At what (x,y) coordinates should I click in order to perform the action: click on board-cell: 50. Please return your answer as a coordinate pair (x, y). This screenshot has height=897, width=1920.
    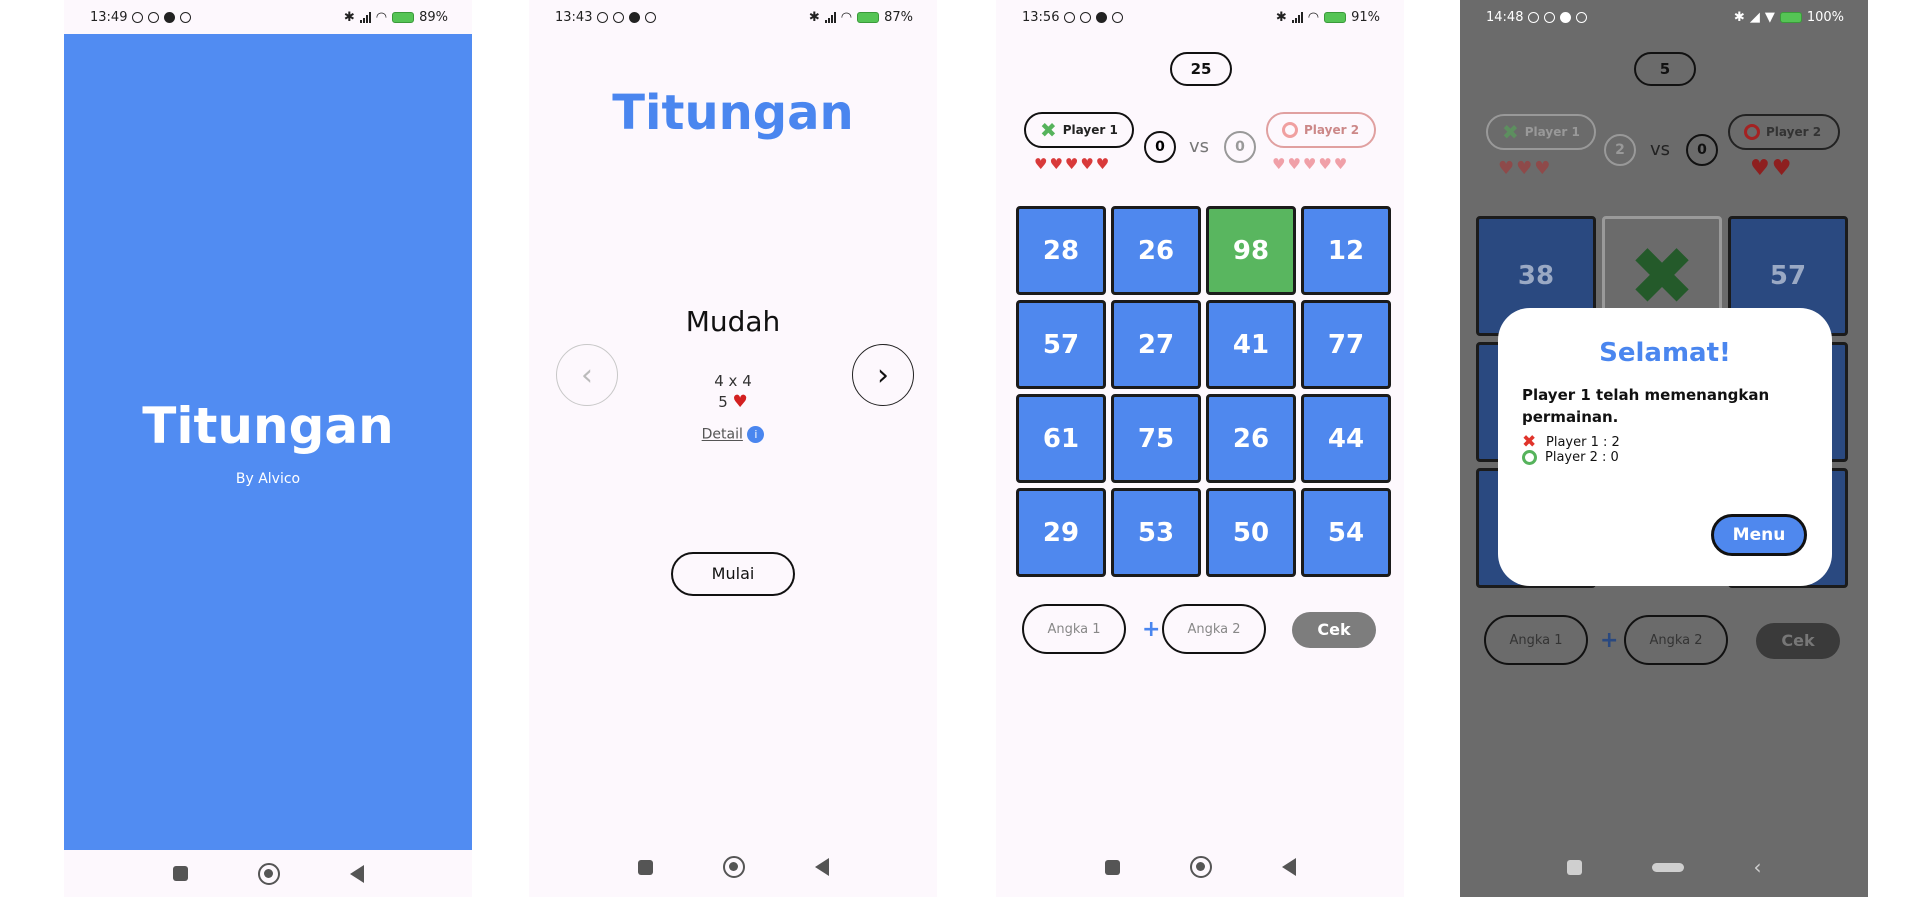
    Looking at the image, I should click on (1251, 532).